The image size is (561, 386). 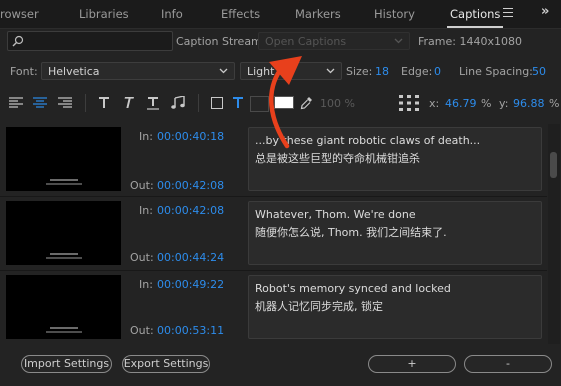 I want to click on font-style-value: Light, so click(x=261, y=71).